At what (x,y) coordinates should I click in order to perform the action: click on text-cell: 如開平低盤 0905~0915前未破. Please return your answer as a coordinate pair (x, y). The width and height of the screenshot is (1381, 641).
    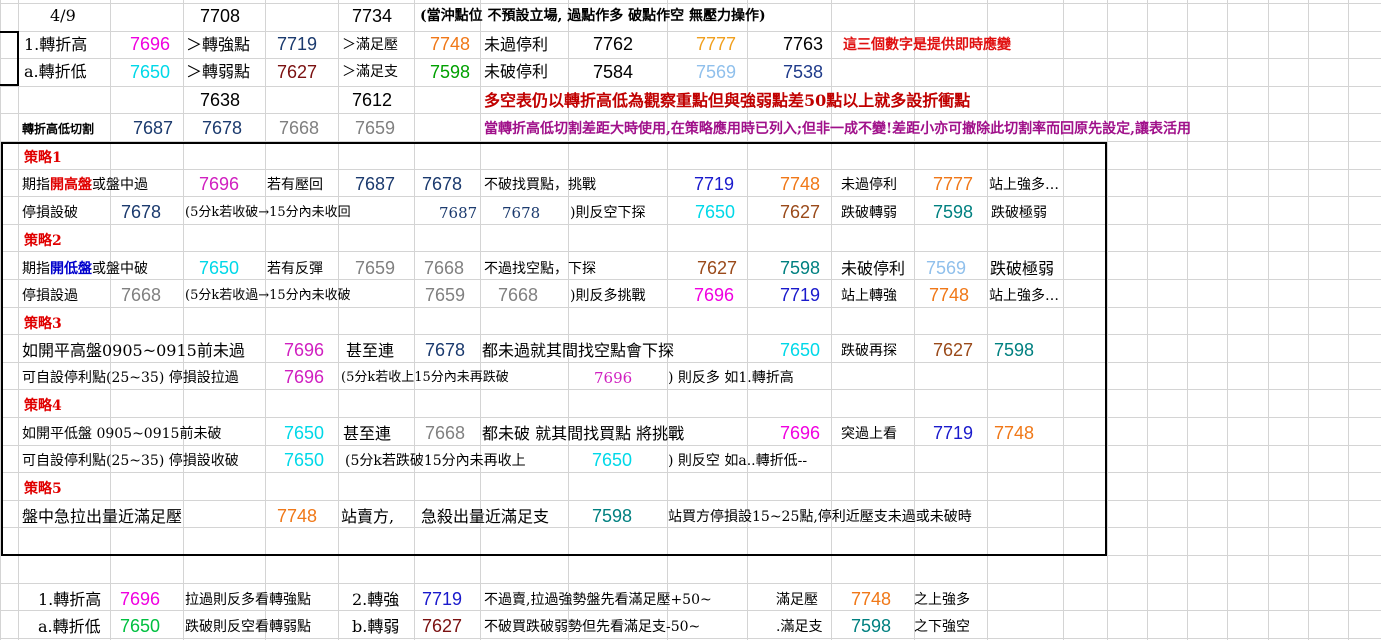
    Looking at the image, I should click on (122, 434).